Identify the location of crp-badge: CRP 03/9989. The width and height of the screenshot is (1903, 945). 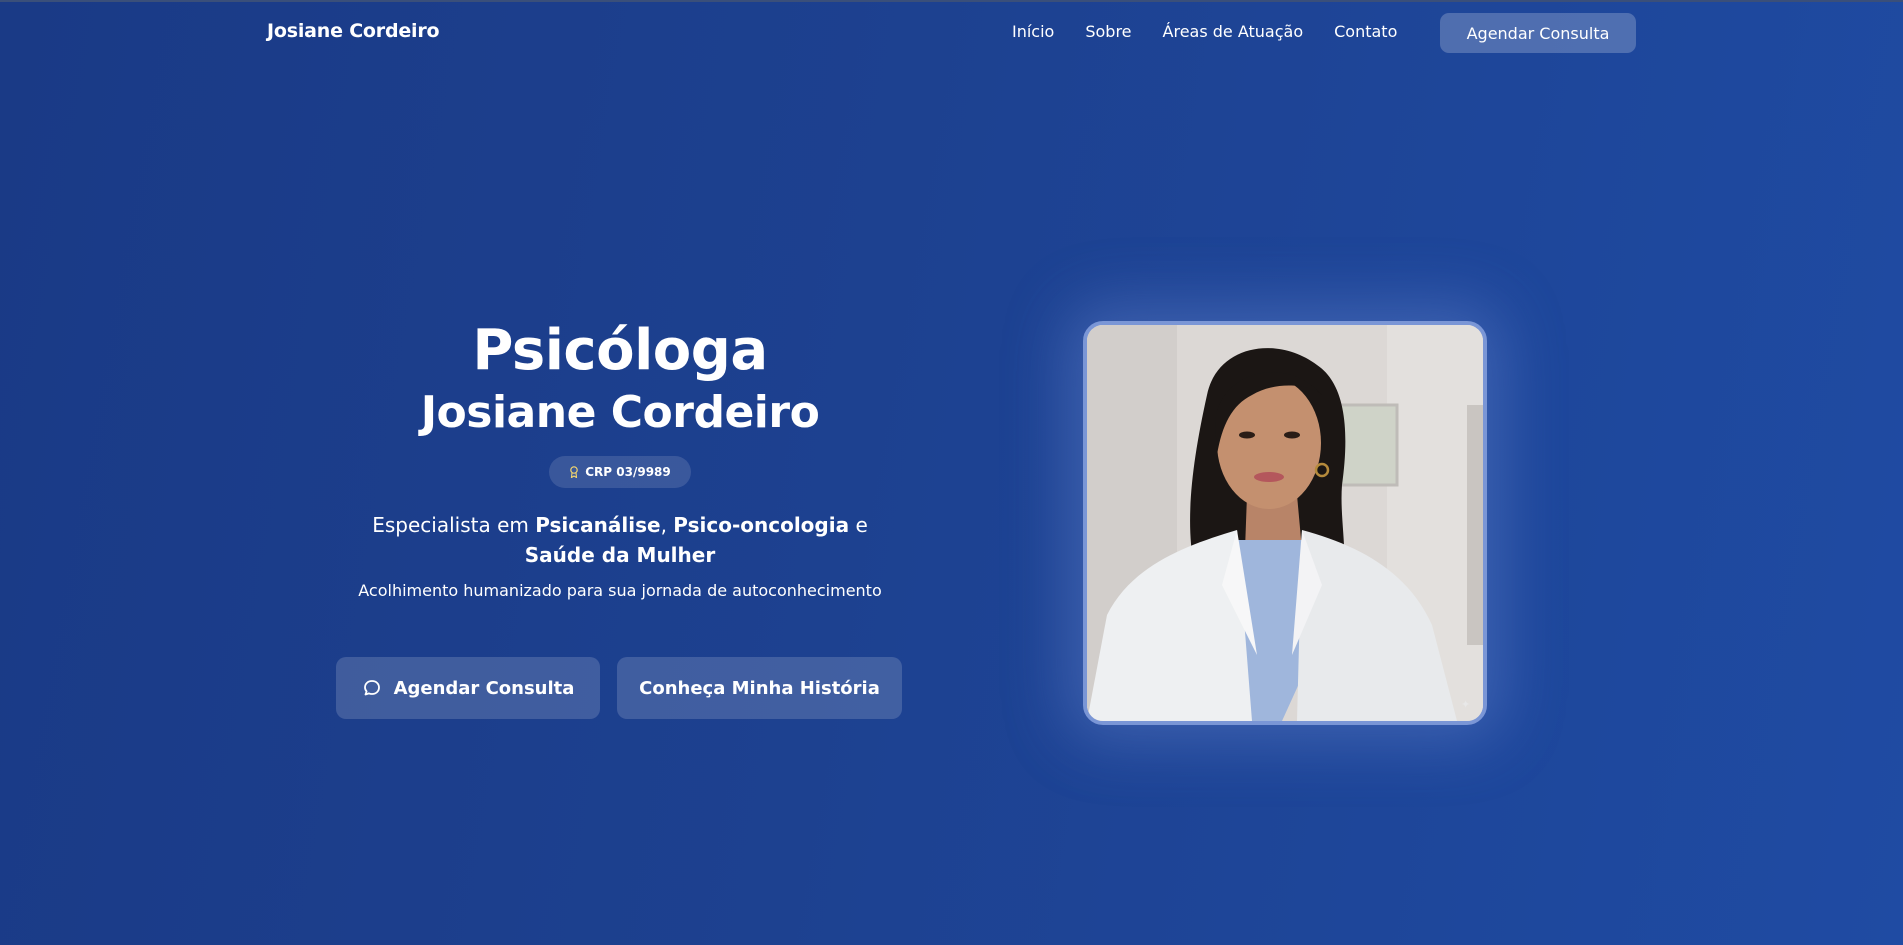
(620, 472).